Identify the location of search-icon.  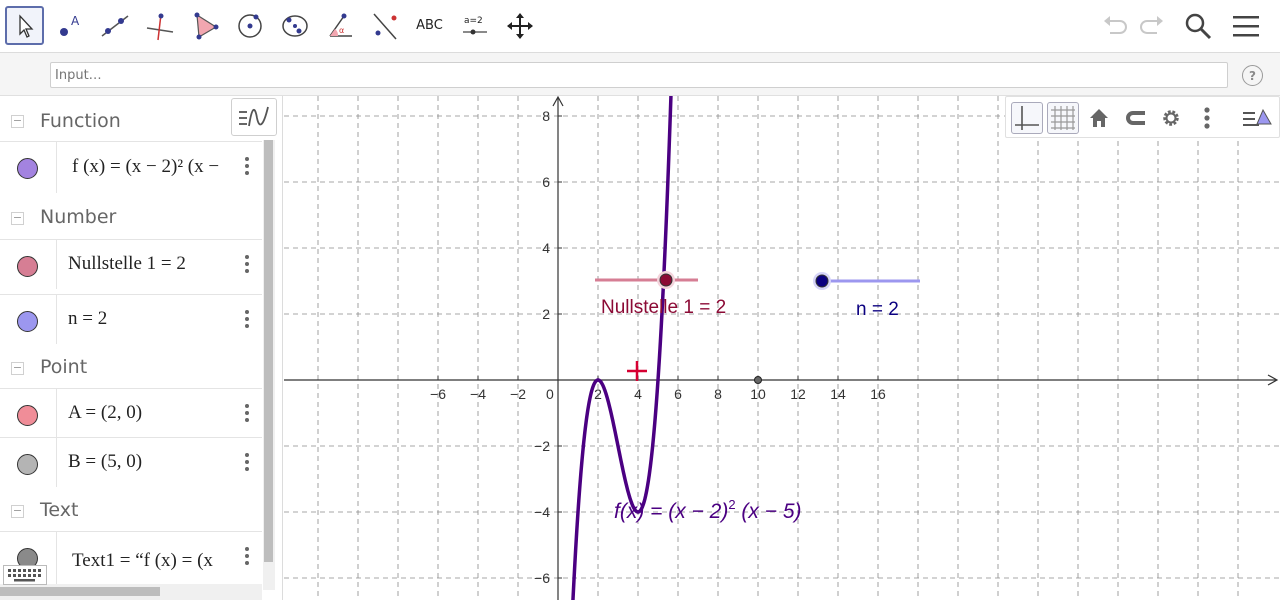
(1198, 26).